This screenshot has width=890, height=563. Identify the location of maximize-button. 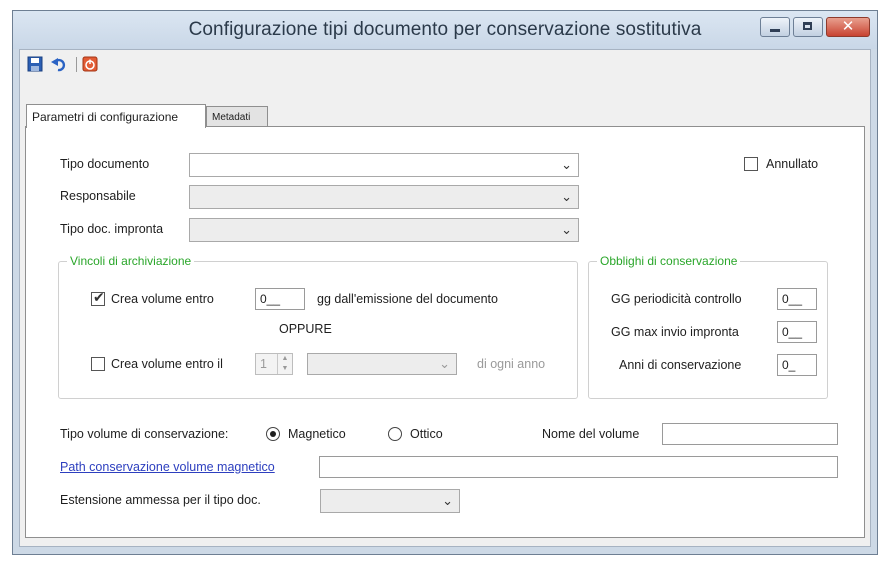
(808, 27).